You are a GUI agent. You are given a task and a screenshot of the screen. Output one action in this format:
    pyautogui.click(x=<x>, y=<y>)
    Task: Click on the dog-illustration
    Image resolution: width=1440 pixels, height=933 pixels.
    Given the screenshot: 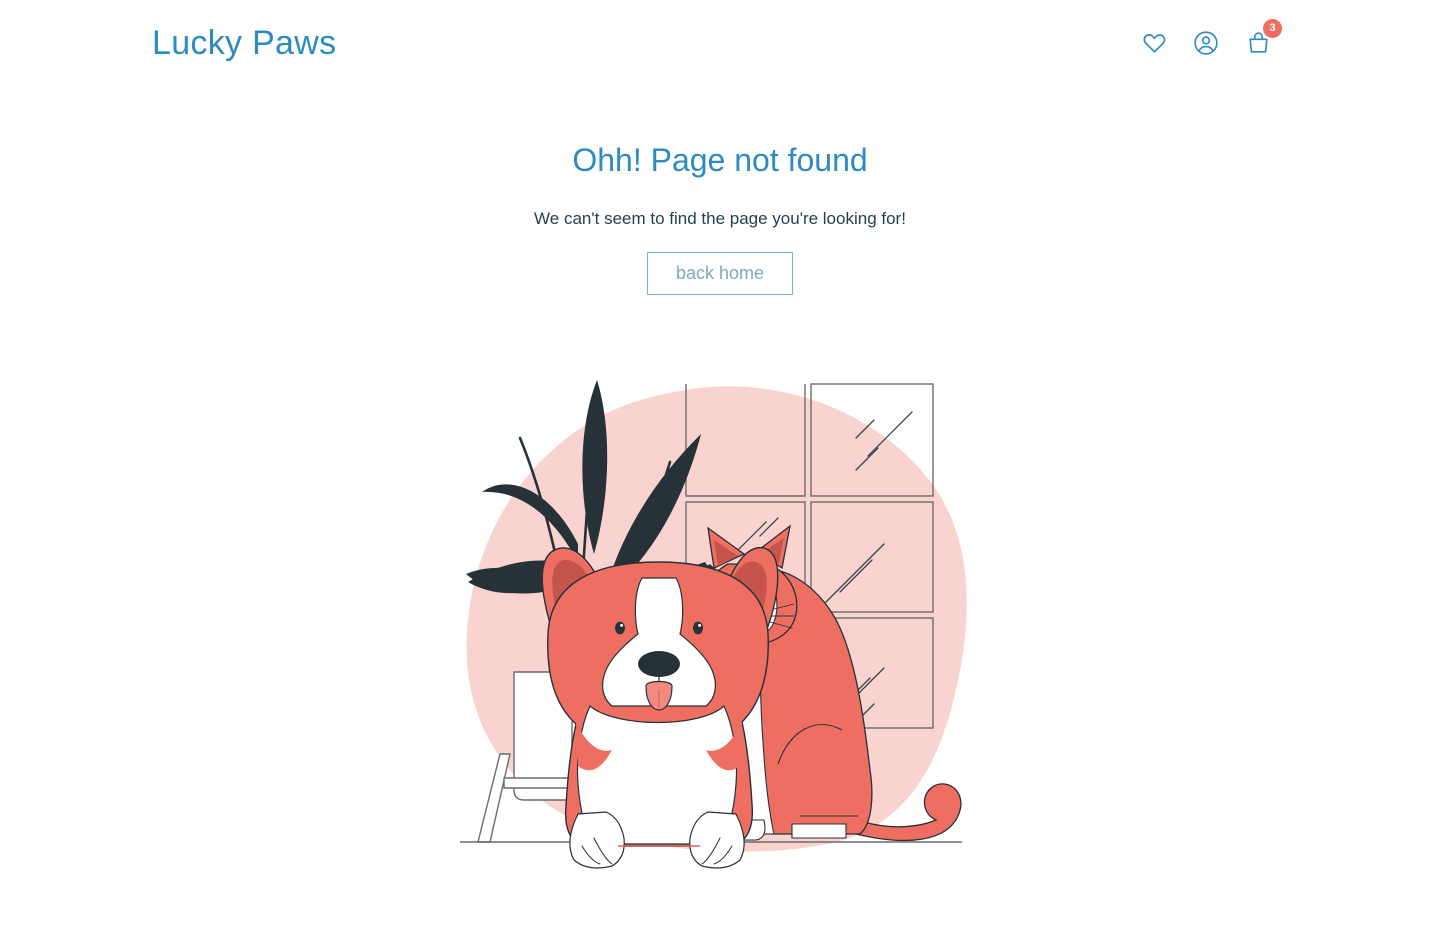 What is the action you would take?
    pyautogui.click(x=660, y=708)
    